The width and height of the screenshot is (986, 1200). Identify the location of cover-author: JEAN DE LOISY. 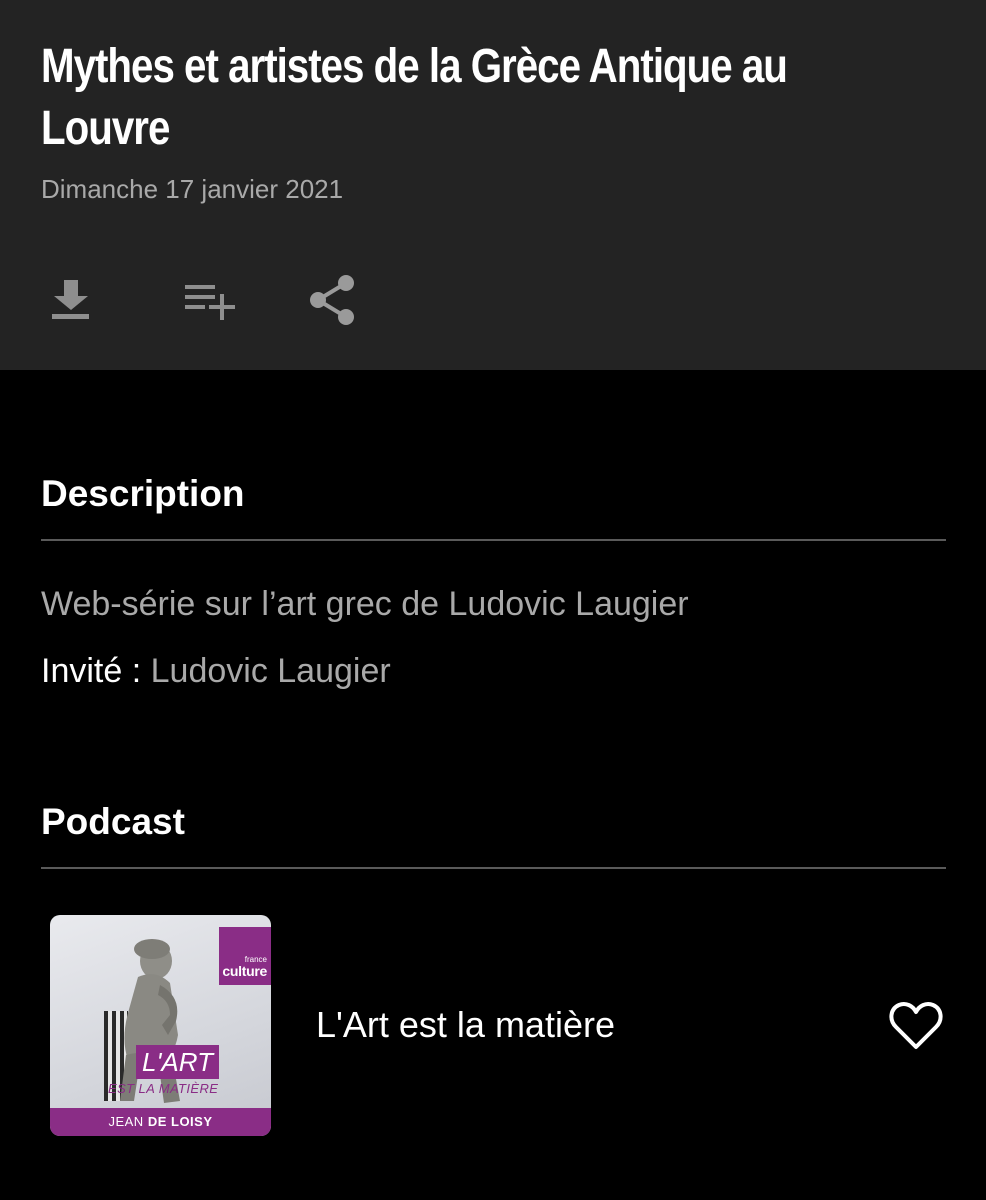
(160, 1122).